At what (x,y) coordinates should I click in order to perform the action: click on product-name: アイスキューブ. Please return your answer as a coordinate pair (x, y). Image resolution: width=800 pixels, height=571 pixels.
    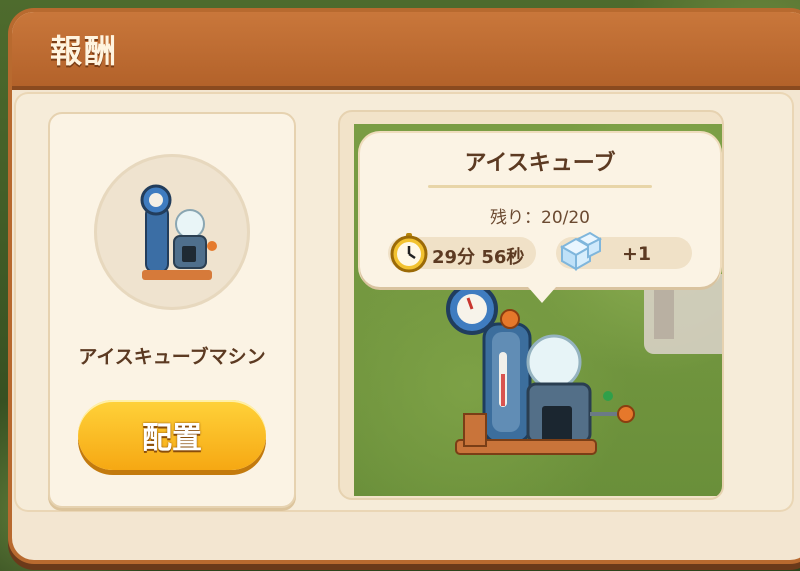
    Looking at the image, I should click on (540, 163).